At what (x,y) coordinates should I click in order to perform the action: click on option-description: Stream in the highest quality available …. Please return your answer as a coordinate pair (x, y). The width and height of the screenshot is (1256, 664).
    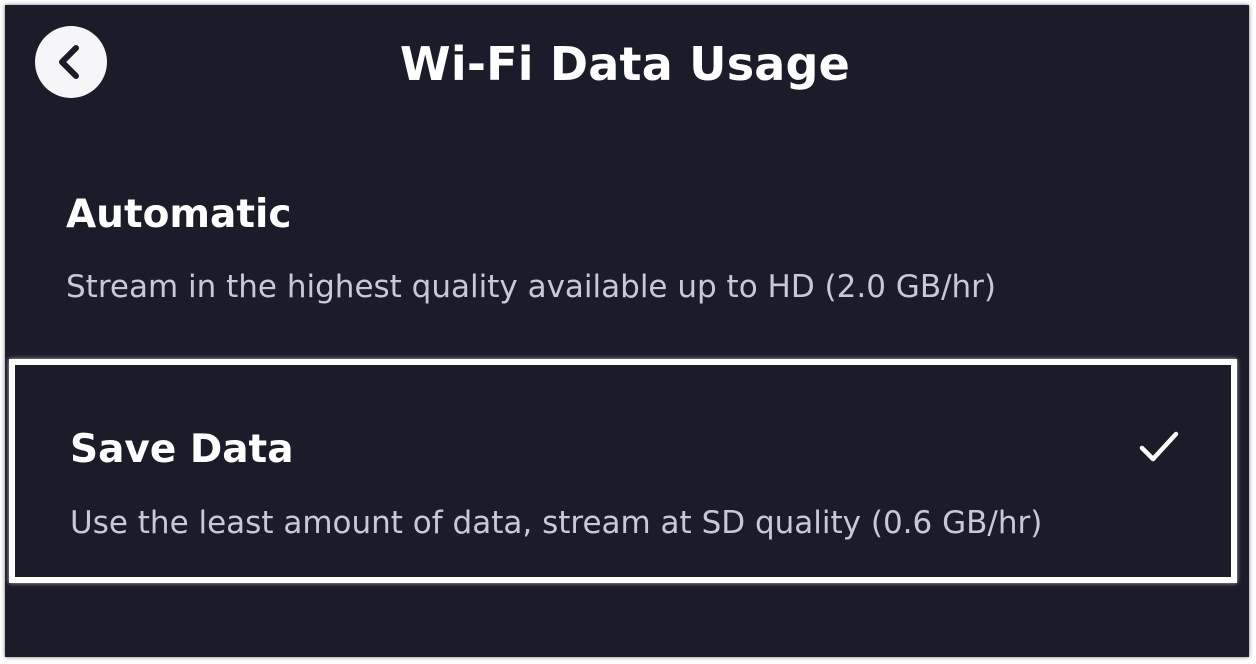
    Looking at the image, I should click on (531, 287).